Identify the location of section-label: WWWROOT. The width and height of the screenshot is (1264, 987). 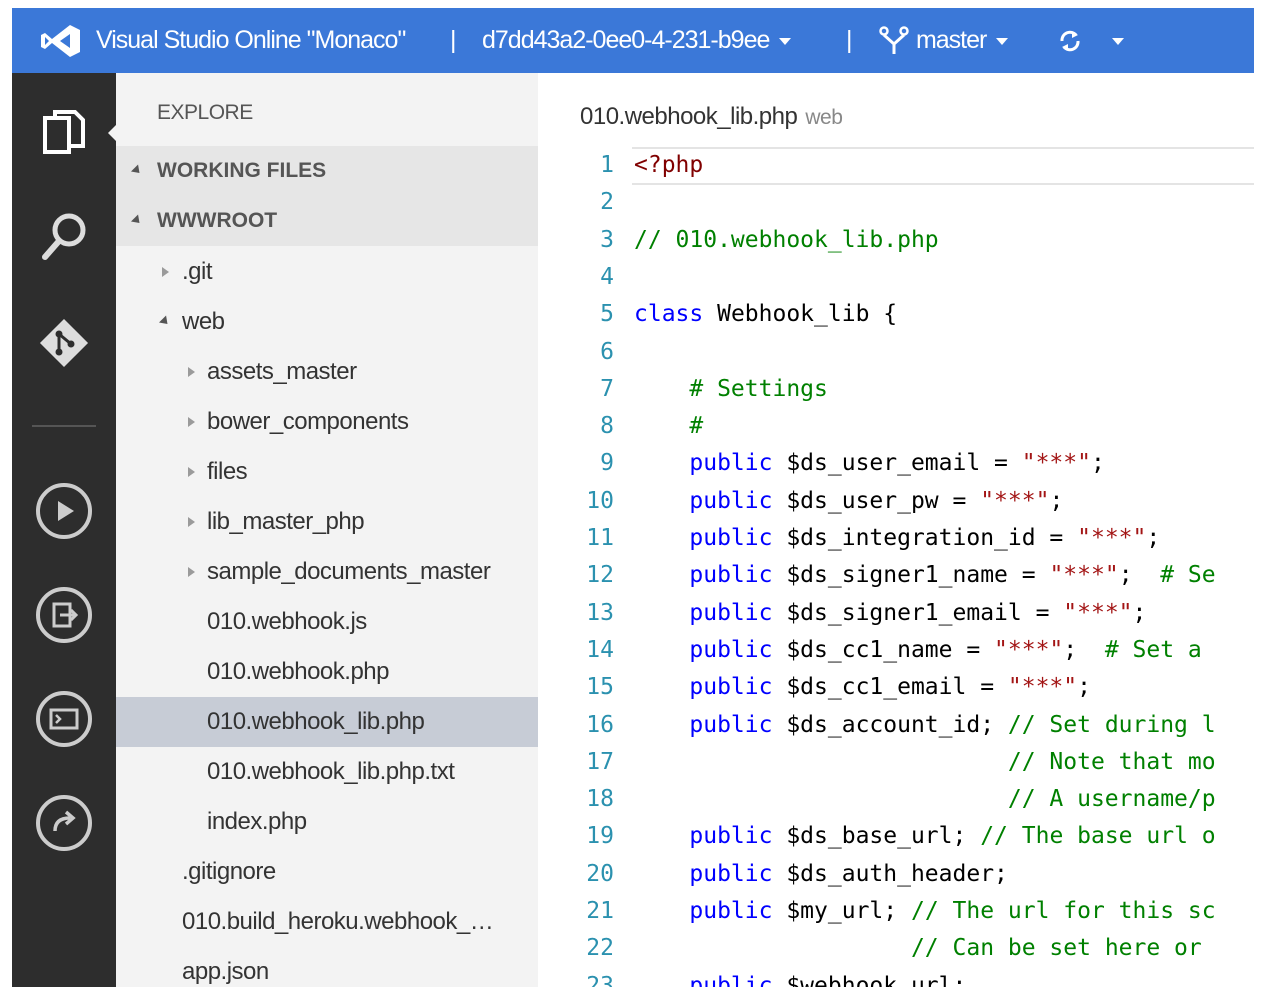
(217, 220).